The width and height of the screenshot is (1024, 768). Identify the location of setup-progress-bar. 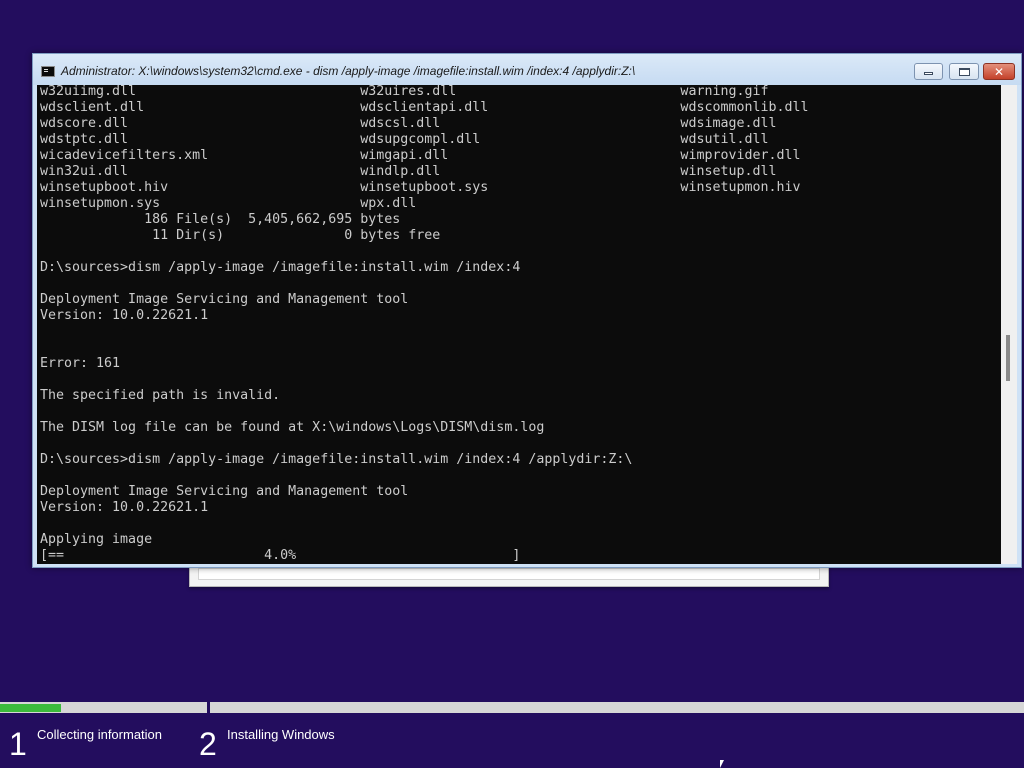
(512, 707).